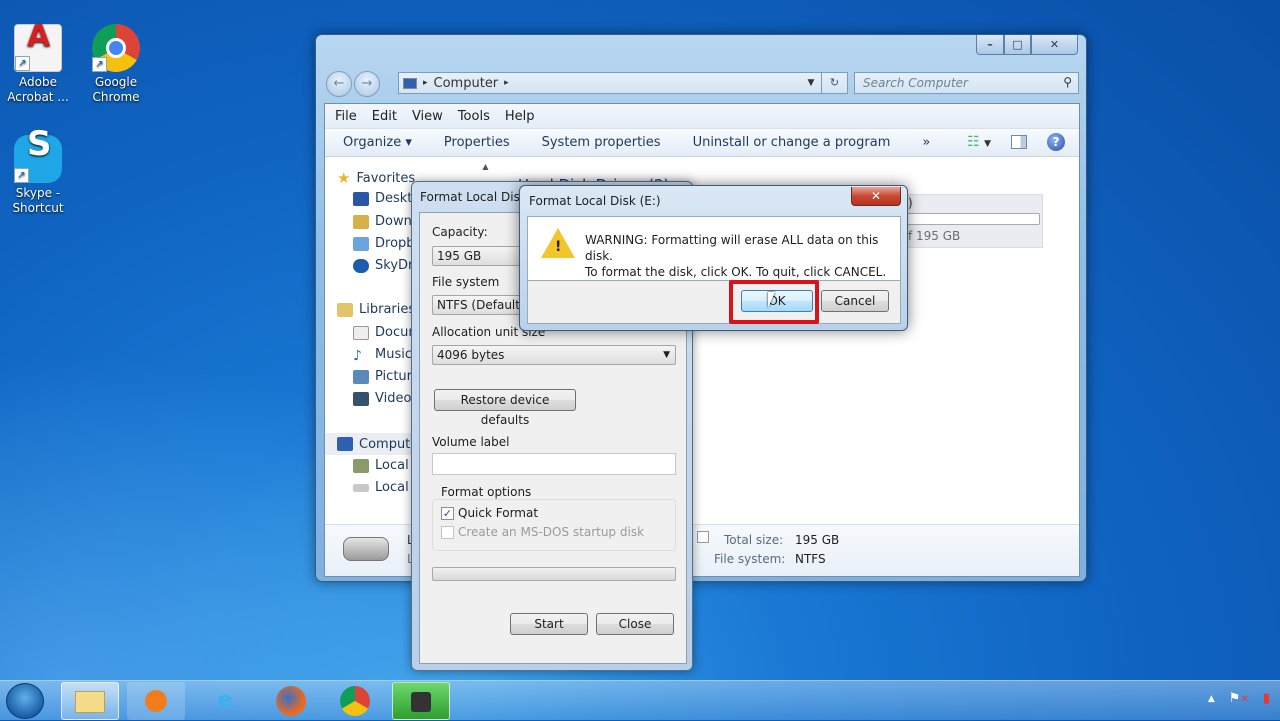  What do you see at coordinates (361, 376) in the screenshot?
I see `pictures-icon` at bounding box center [361, 376].